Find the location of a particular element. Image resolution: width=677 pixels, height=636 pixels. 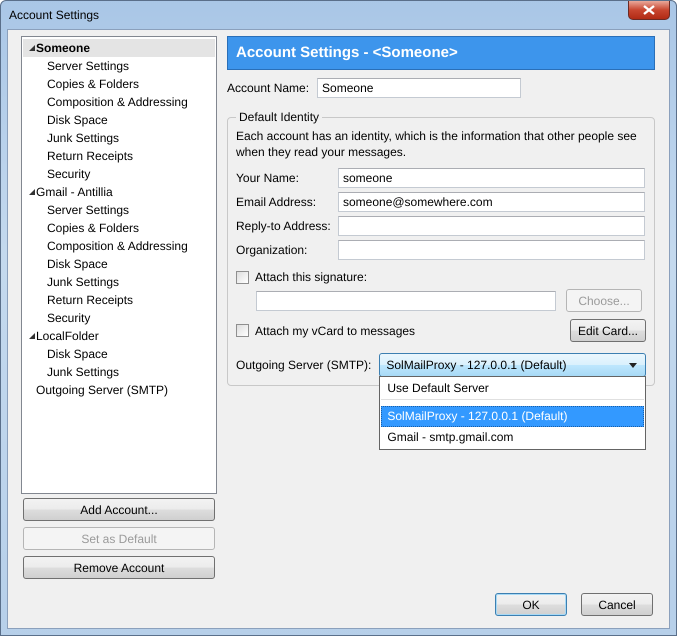

close-button is located at coordinates (649, 10).